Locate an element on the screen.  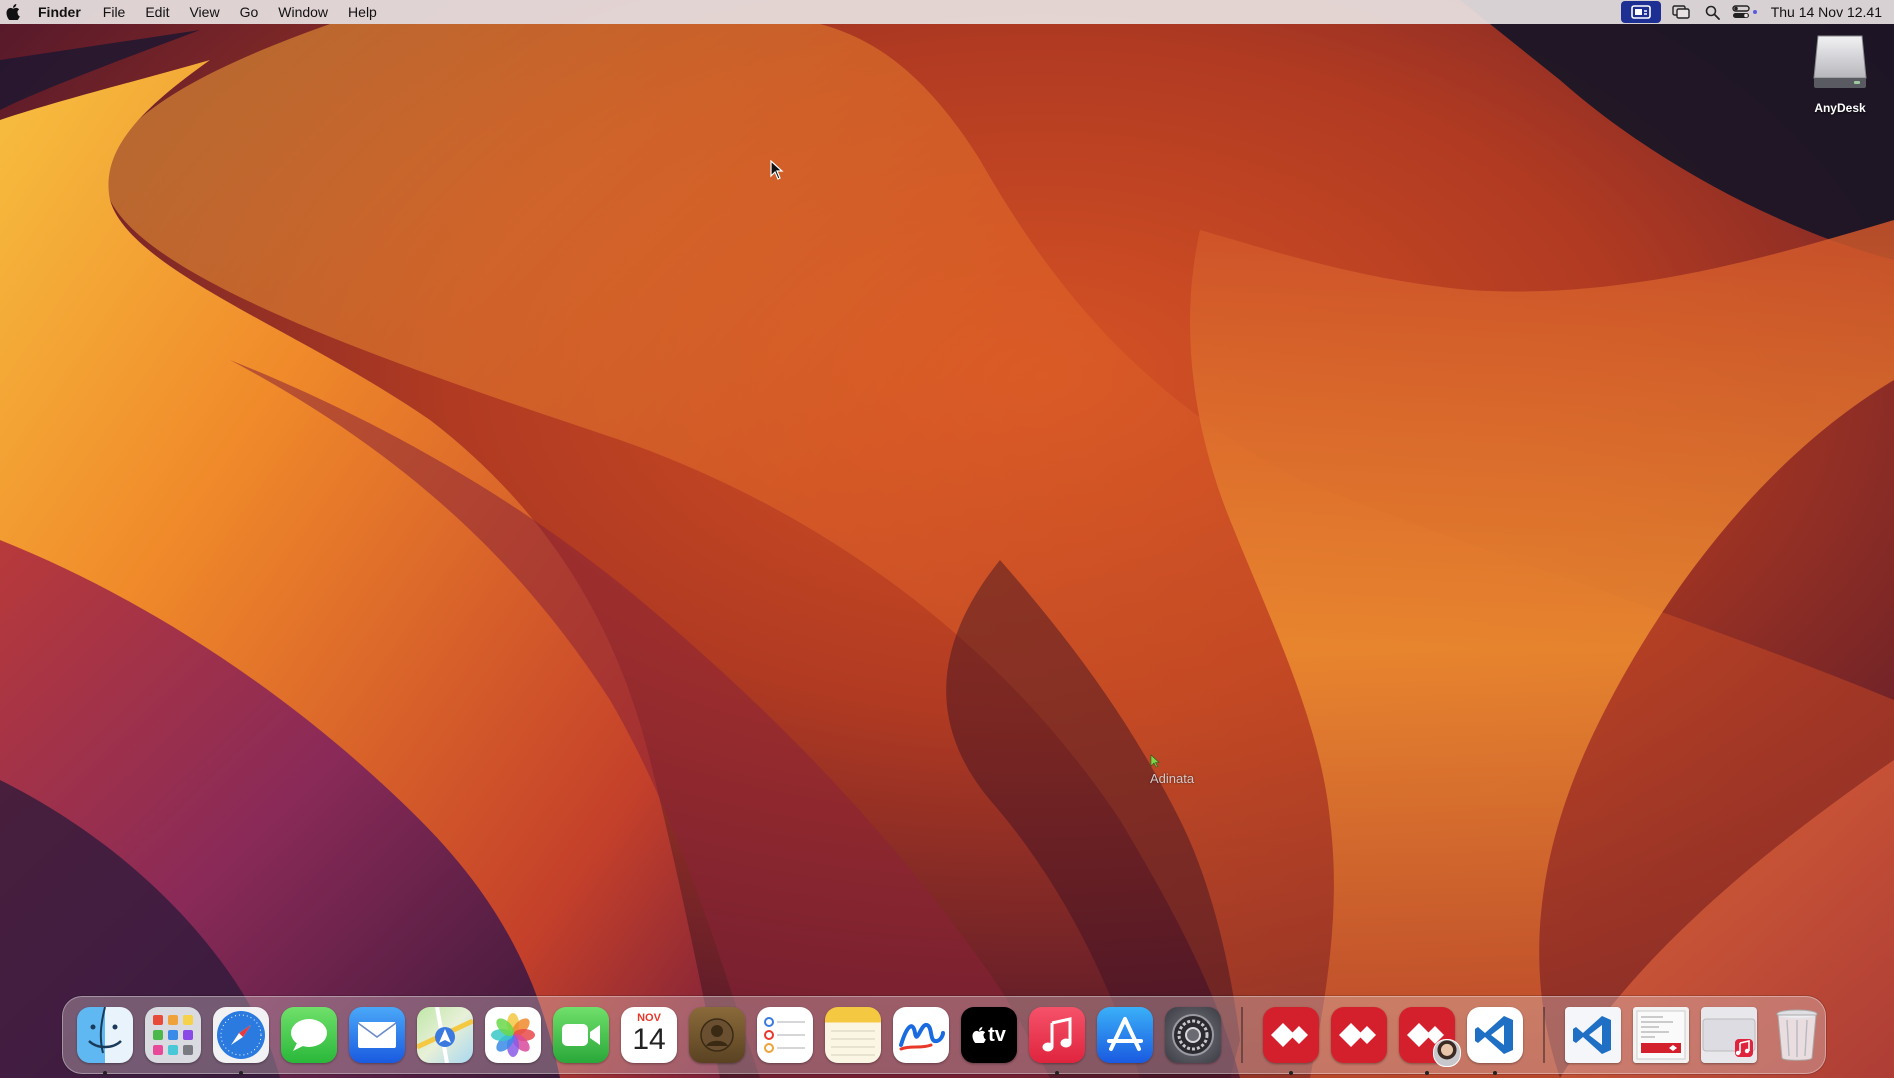
vscode-doc-icon is located at coordinates (1593, 1035).